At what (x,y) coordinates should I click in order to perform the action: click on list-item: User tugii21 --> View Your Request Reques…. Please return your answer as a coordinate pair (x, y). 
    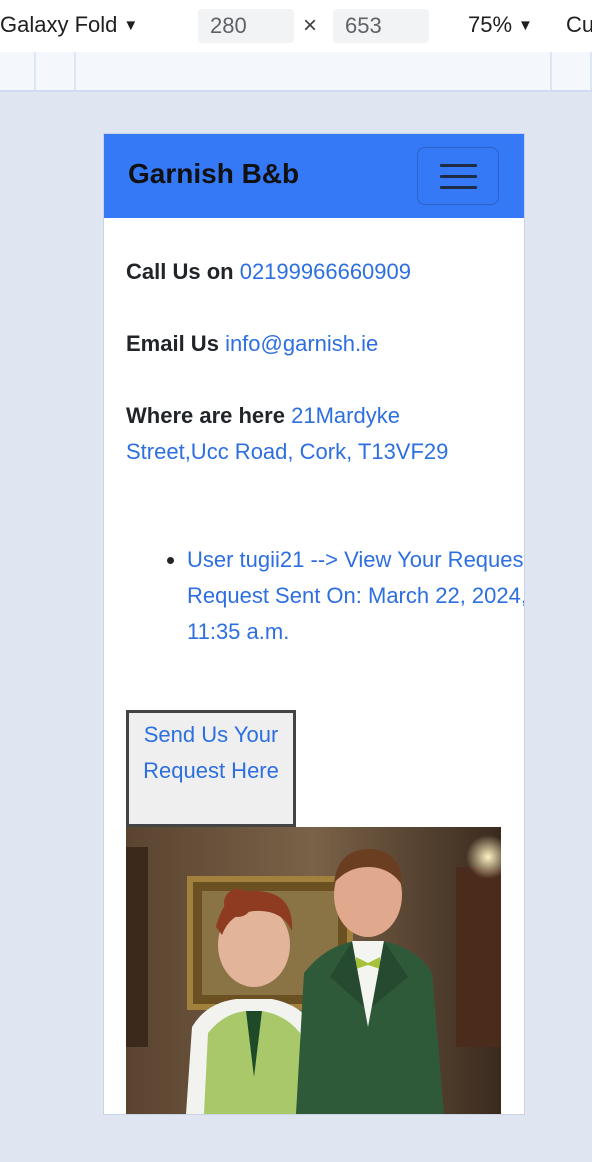
    Looking at the image, I should click on (355, 596).